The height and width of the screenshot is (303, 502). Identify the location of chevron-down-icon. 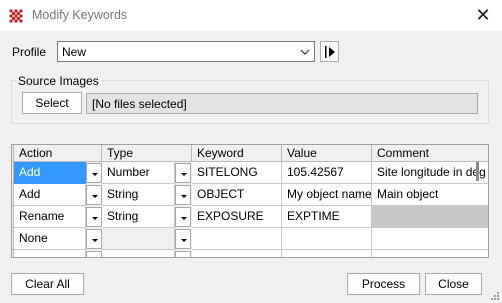
(305, 52).